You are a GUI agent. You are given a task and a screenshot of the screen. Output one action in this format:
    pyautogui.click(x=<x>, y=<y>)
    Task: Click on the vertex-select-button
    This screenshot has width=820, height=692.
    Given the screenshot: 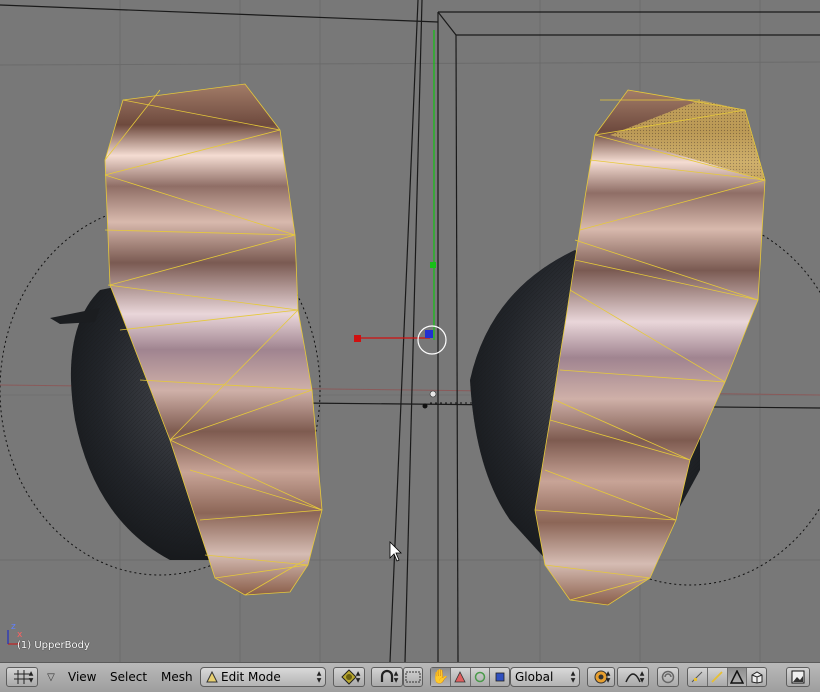 What is the action you would take?
    pyautogui.click(x=698, y=677)
    